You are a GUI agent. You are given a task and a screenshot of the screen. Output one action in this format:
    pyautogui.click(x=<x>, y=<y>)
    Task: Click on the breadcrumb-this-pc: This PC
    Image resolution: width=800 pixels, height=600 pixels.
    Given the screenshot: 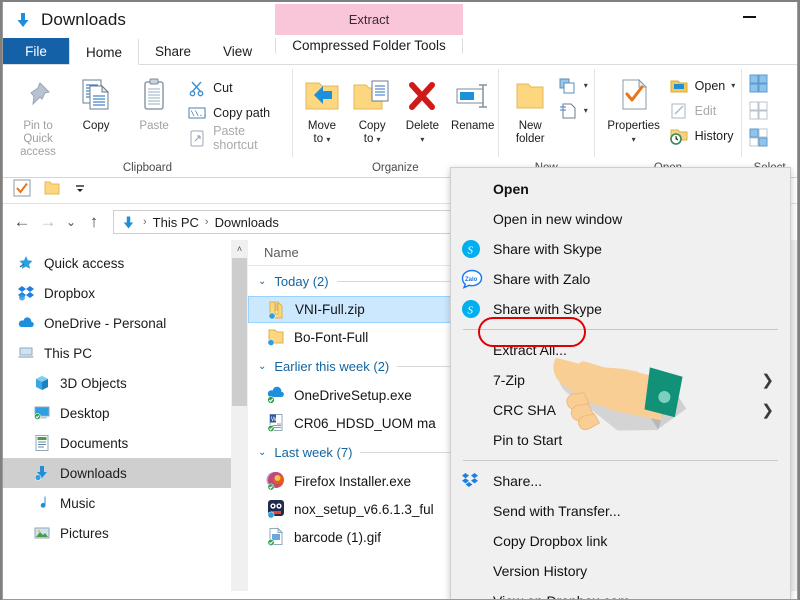 What is the action you would take?
    pyautogui.click(x=176, y=222)
    